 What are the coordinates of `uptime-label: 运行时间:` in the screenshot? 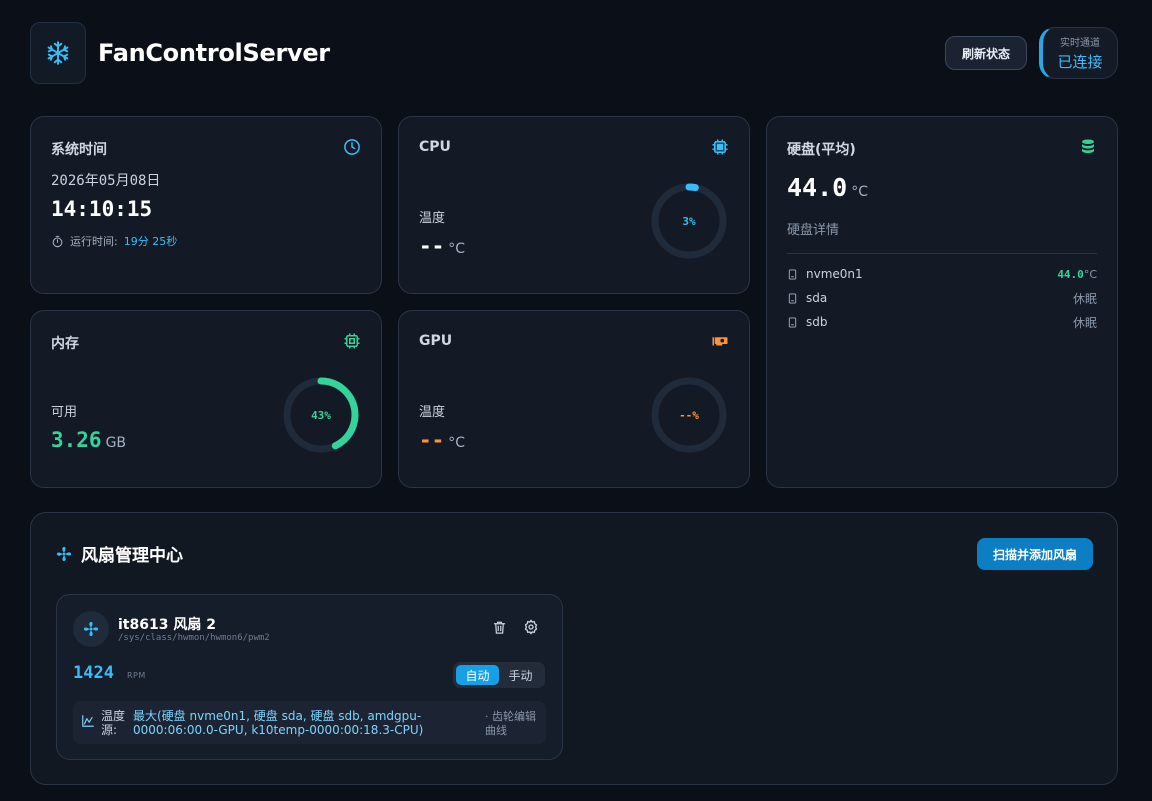 It's located at (94, 241).